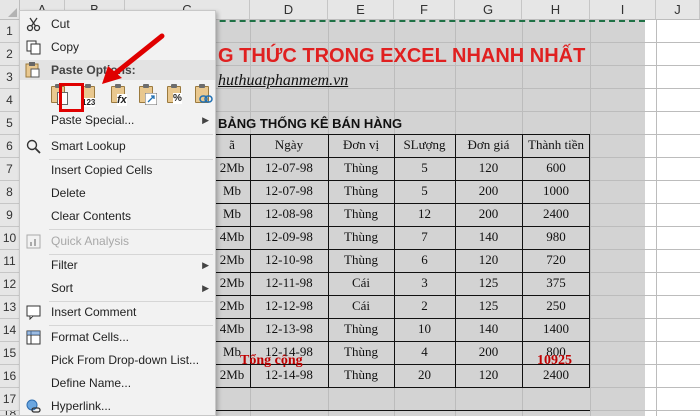 This screenshot has width=700, height=416. Describe the element at coordinates (556, 168) in the screenshot. I see `table-cell: 600` at that location.